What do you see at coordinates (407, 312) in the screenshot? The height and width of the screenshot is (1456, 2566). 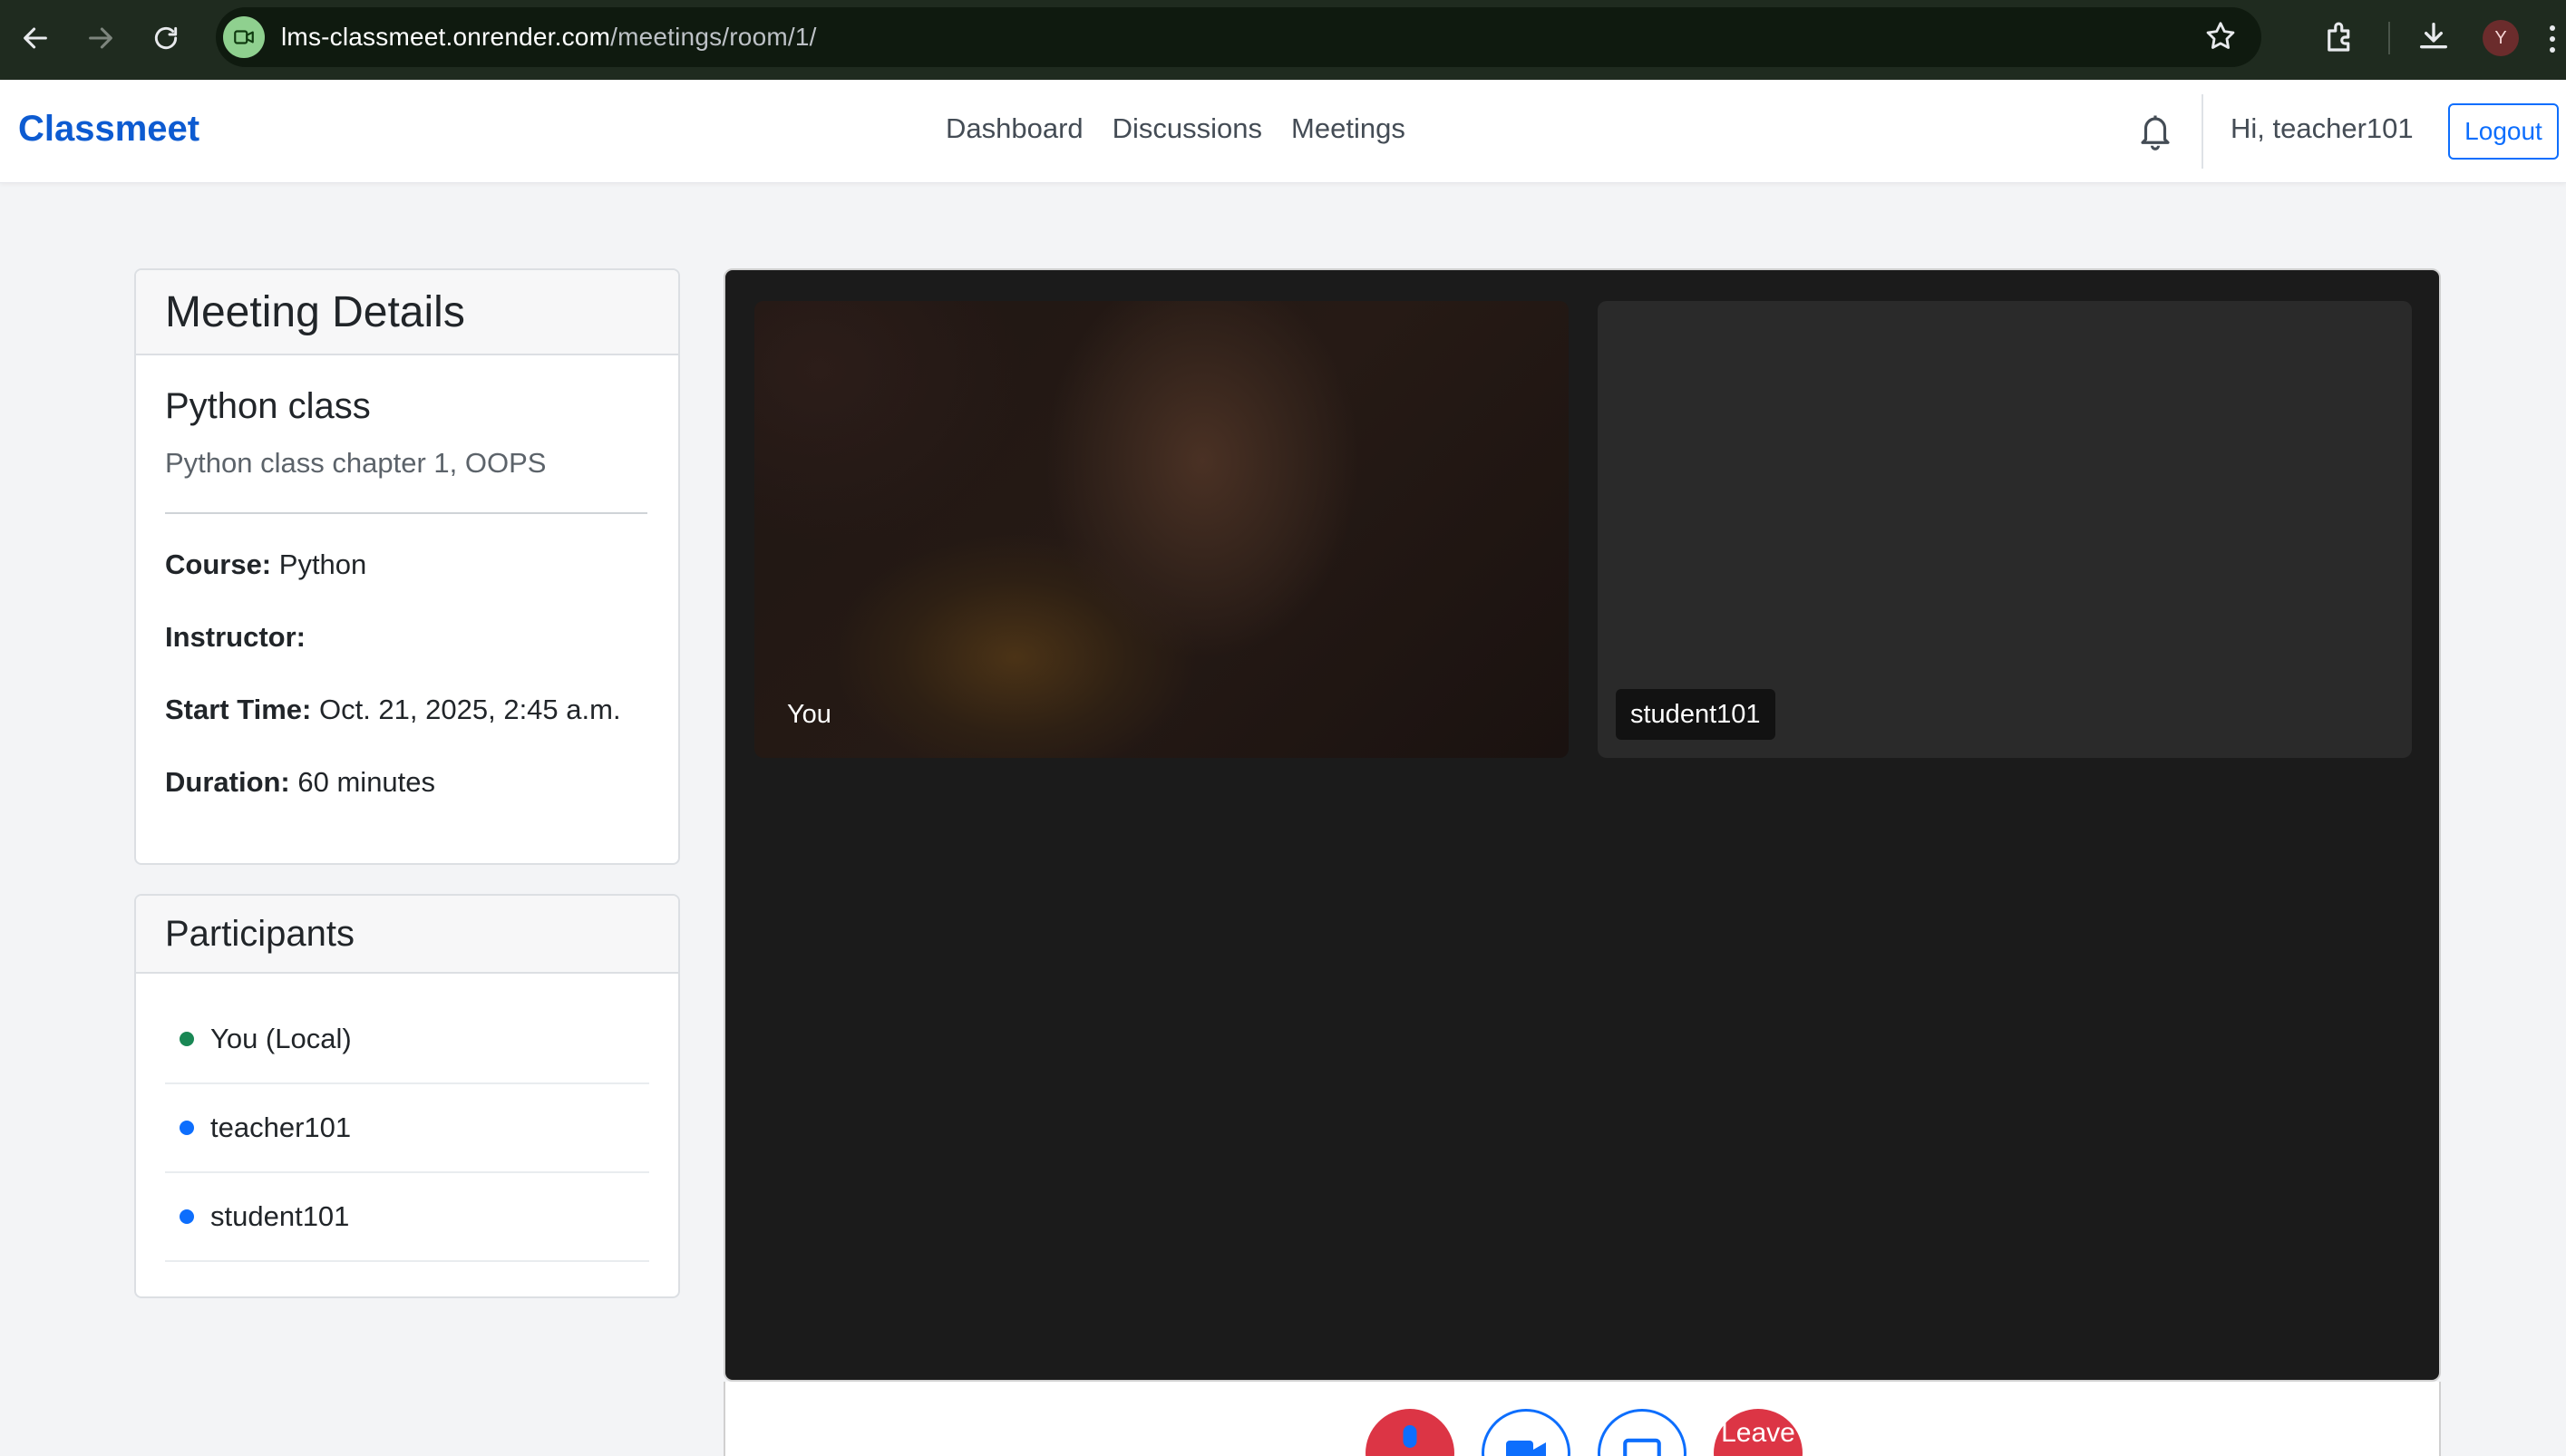 I see `meeting-details-header: Meeting Details` at bounding box center [407, 312].